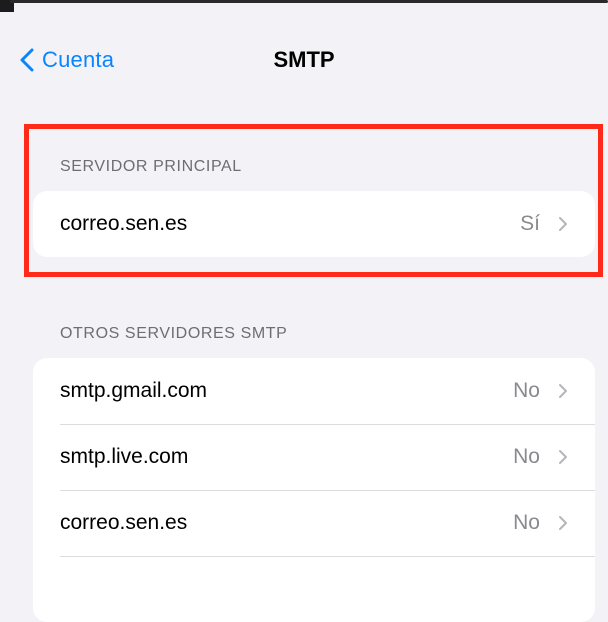 The width and height of the screenshot is (608, 622). What do you see at coordinates (314, 457) in the screenshot?
I see `other-server-row: smtp.live.com No` at bounding box center [314, 457].